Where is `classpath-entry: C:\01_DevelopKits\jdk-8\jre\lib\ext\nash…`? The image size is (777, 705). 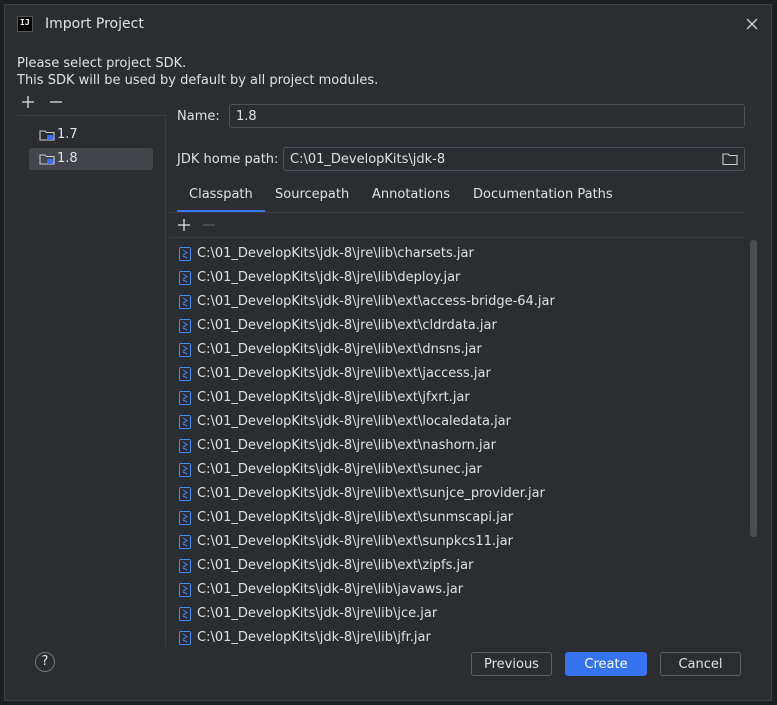
classpath-entry: C:\01_DevelopKits\jdk-8\jre\lib\ext\nash… is located at coordinates (458, 447).